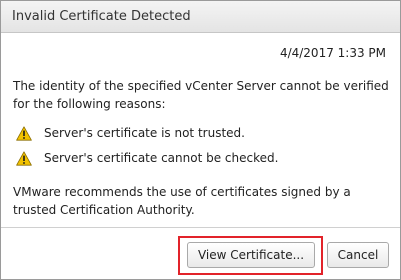  What do you see at coordinates (101, 16) in the screenshot?
I see `dialog-title: Invalid Certificate Detected` at bounding box center [101, 16].